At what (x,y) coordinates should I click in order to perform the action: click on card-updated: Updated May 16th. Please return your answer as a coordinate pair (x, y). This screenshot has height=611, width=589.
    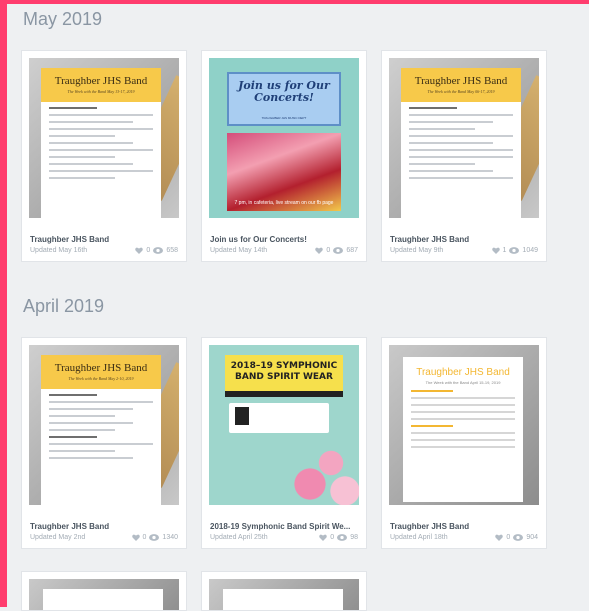
    Looking at the image, I should click on (59, 250).